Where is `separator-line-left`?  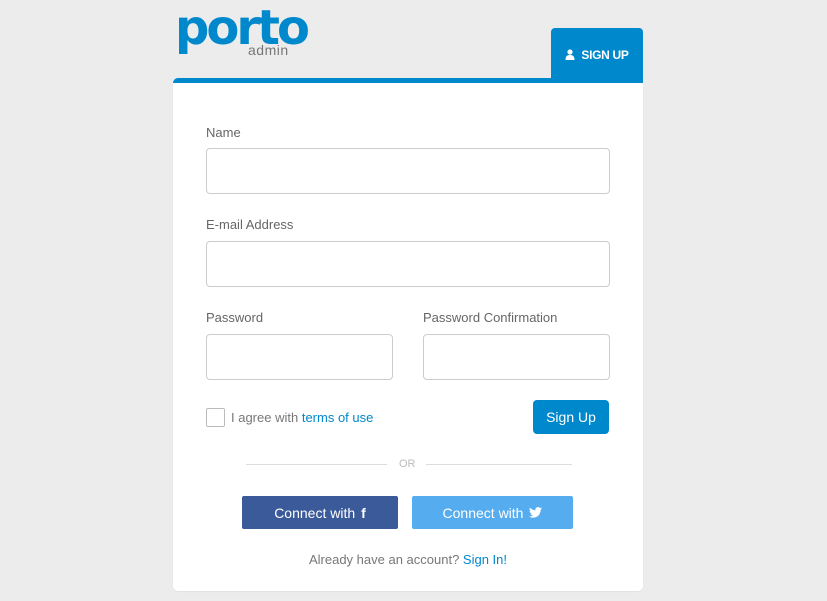
separator-line-left is located at coordinates (316, 464).